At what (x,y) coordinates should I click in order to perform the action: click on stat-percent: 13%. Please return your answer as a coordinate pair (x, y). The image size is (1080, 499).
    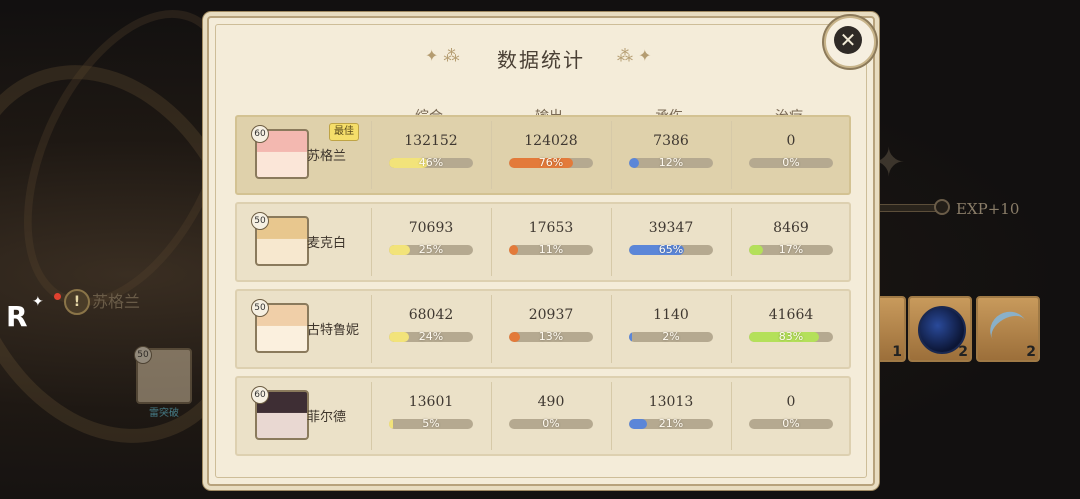
    Looking at the image, I should click on (551, 336).